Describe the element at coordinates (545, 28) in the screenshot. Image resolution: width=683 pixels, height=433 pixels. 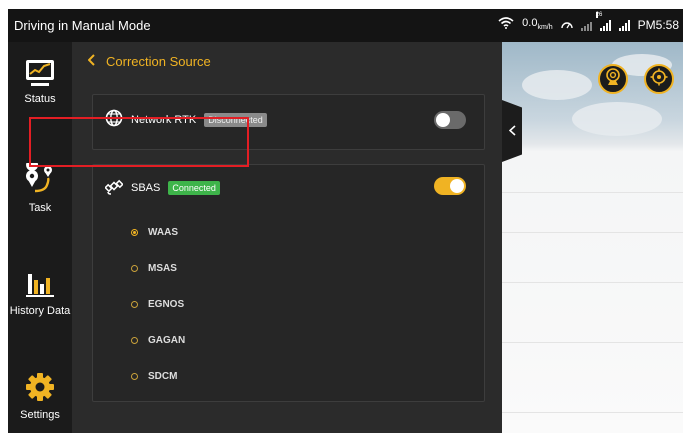
I see `speed-unit: km/h` at that location.